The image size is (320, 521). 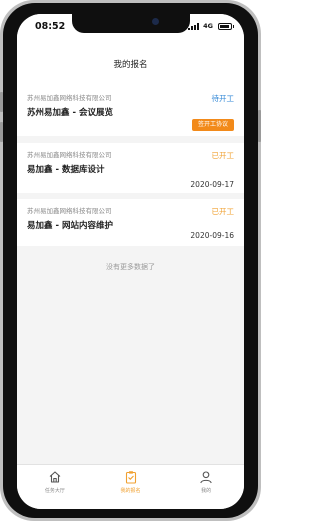 What do you see at coordinates (130, 267) in the screenshot?
I see `no-more-data-text: 没有更多数据了` at bounding box center [130, 267].